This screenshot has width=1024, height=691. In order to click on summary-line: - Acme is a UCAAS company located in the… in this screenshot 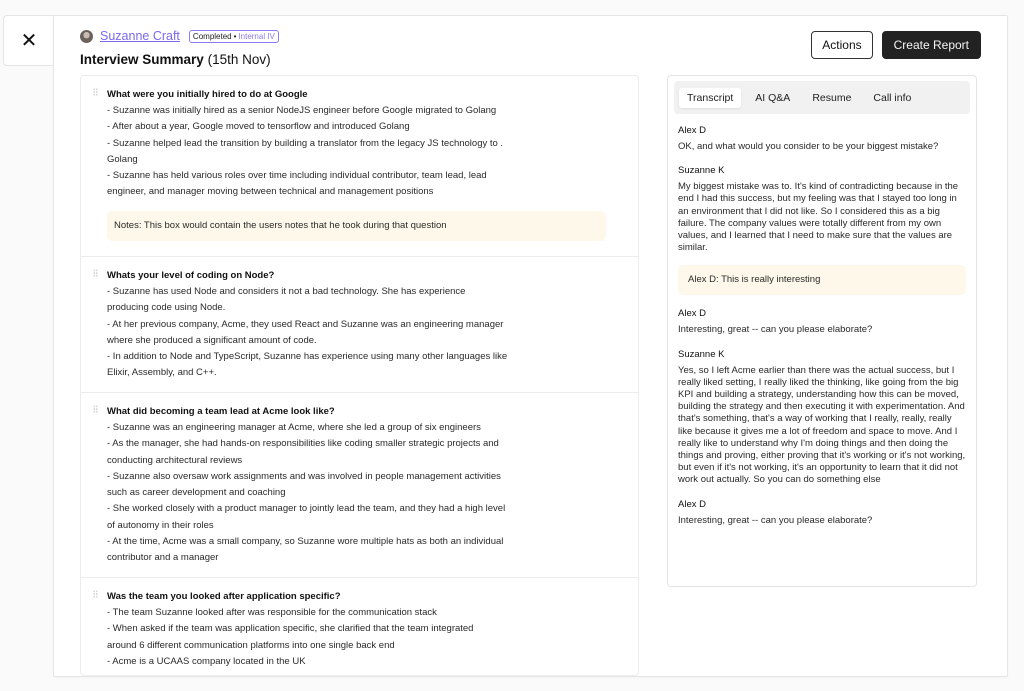, I will do `click(206, 661)`.